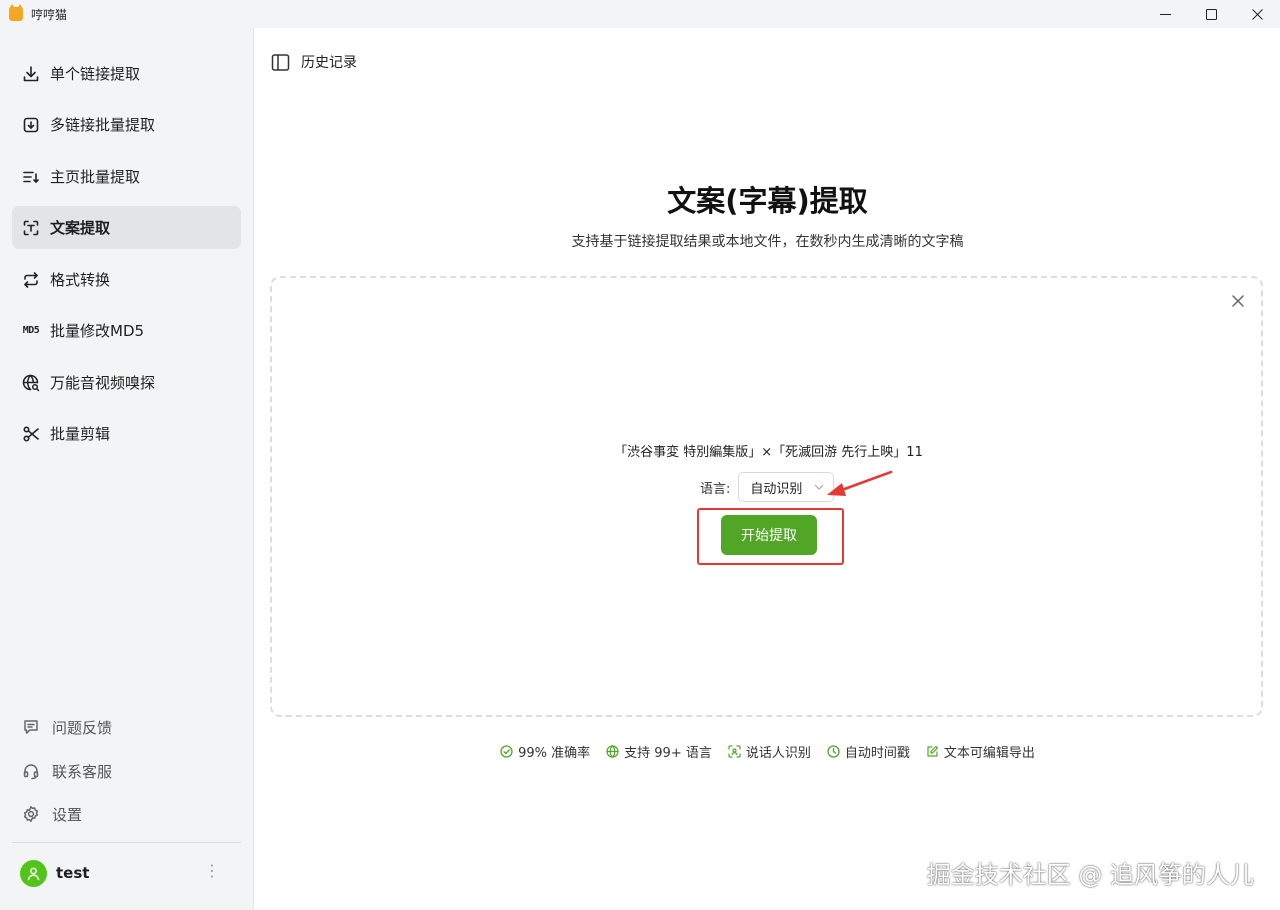  I want to click on sidebar-item-multi-link: 多链接批量提取, so click(126, 124).